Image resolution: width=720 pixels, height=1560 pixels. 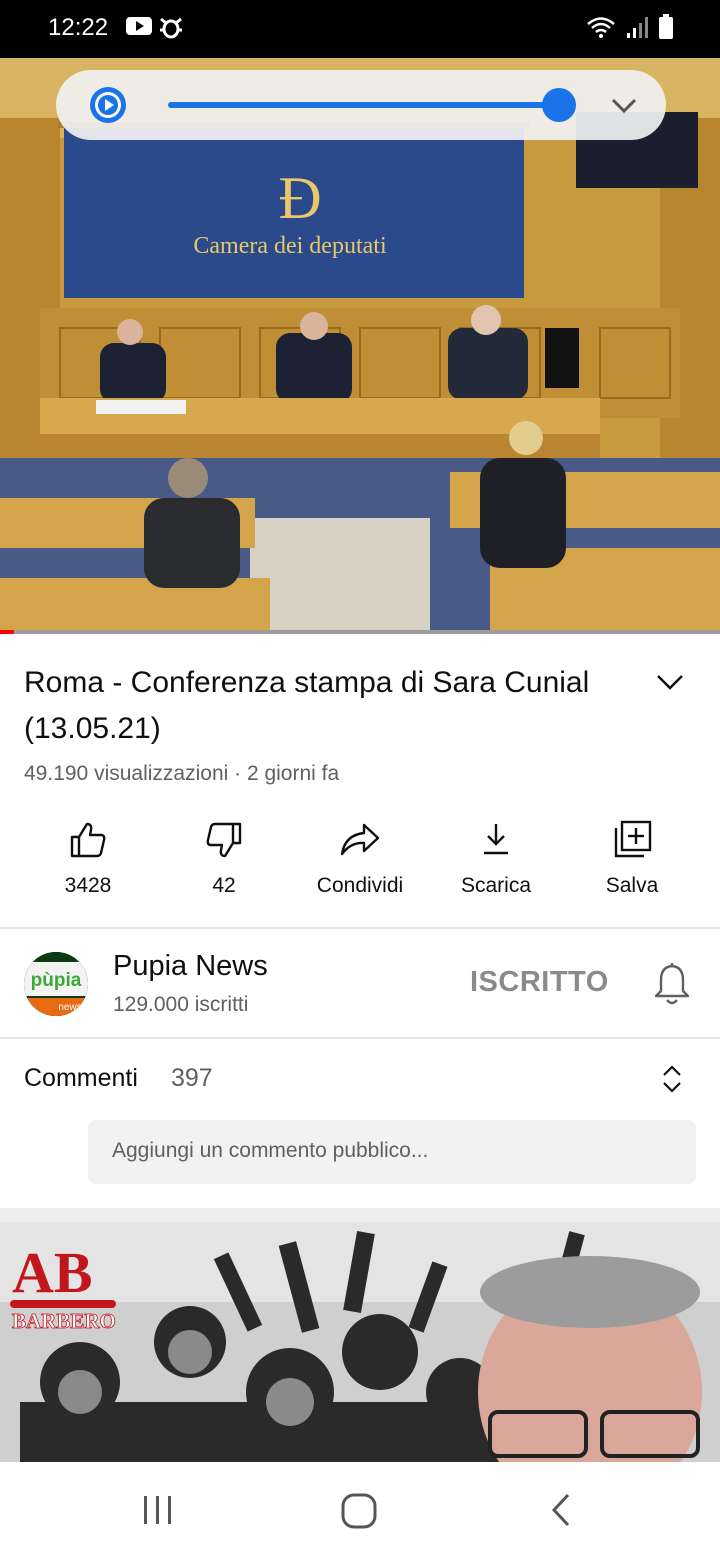 I want to click on subscriber-count: 129.000 iscritti, so click(x=181, y=1004).